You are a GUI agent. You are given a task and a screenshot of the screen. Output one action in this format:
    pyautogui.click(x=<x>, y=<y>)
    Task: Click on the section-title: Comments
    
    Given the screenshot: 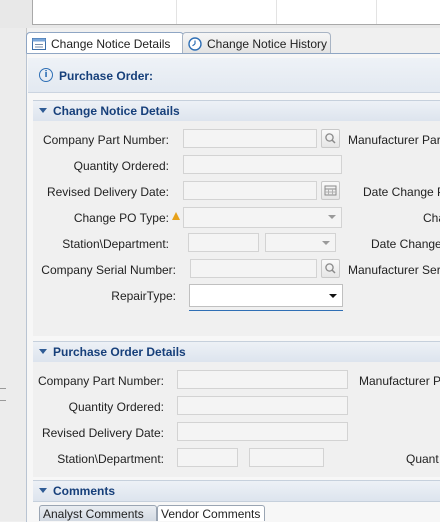 What is the action you would take?
    pyautogui.click(x=84, y=491)
    